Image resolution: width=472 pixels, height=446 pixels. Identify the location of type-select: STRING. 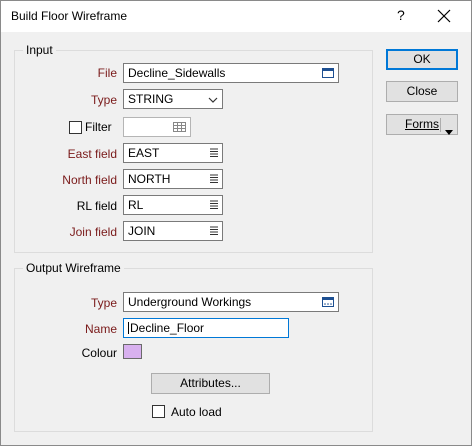
(173, 99).